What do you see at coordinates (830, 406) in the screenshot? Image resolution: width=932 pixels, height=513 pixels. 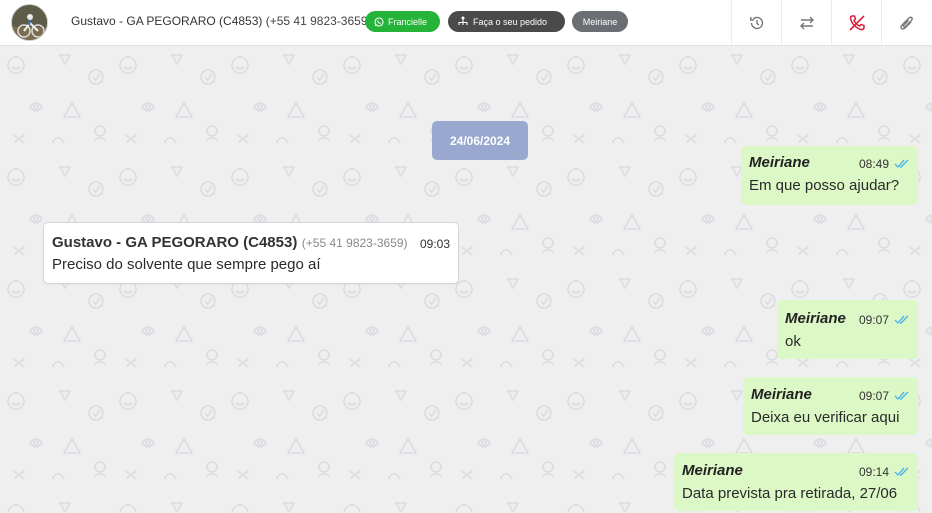 I see `message-outgoing: Meiriane 09:07 Deixa eu verificar aqui` at bounding box center [830, 406].